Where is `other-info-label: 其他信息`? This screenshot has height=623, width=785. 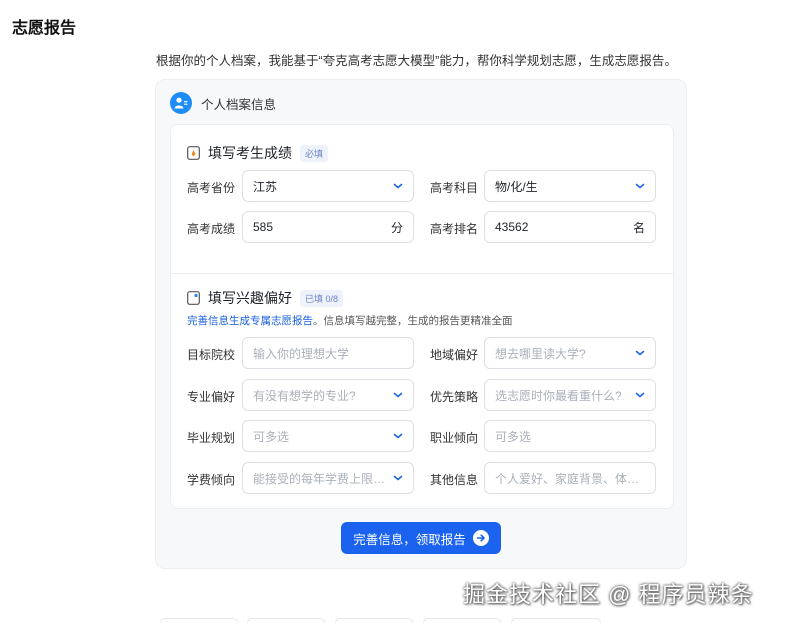 other-info-label: 其他信息 is located at coordinates (454, 480).